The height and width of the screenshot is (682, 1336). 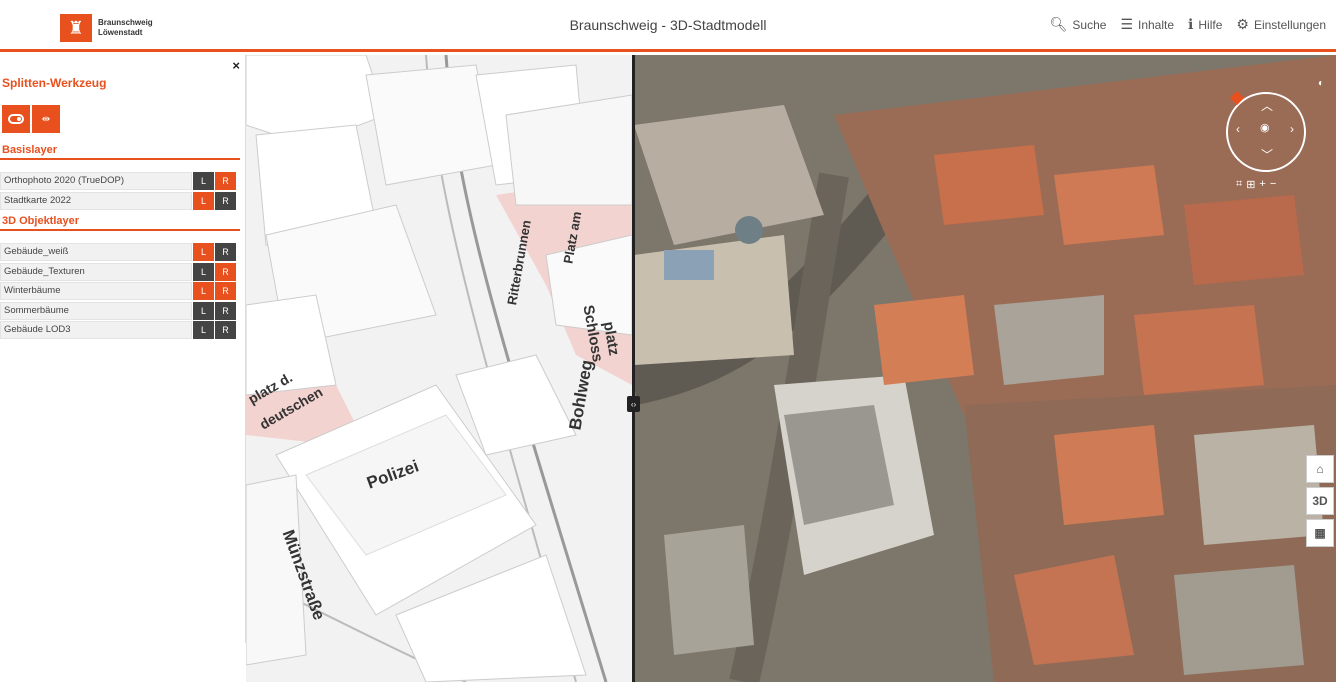 I want to click on menu-contents: ☰ Inhalte, so click(x=1147, y=24).